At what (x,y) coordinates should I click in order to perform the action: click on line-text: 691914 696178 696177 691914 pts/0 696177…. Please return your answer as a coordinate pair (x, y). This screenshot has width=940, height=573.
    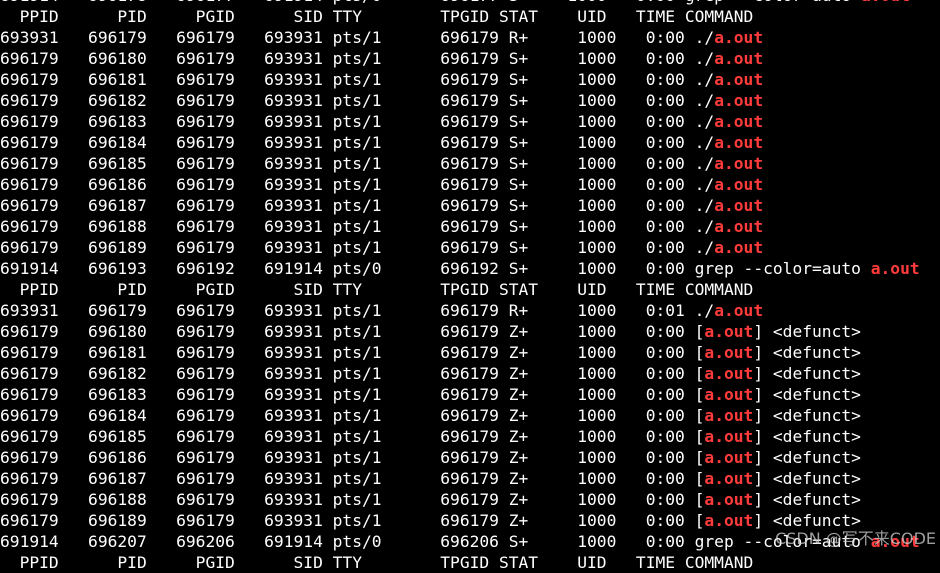
    Looking at the image, I should click on (430, 2).